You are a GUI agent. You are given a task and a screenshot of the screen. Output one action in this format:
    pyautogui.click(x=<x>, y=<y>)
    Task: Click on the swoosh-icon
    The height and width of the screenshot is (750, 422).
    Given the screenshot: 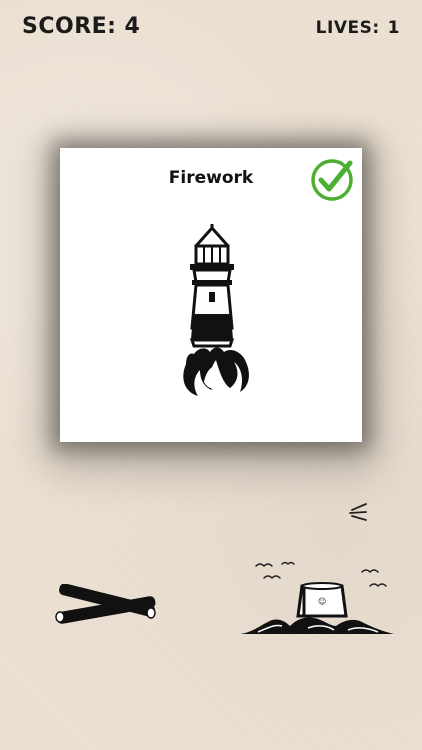 What is the action you would take?
    pyautogui.click(x=358, y=512)
    